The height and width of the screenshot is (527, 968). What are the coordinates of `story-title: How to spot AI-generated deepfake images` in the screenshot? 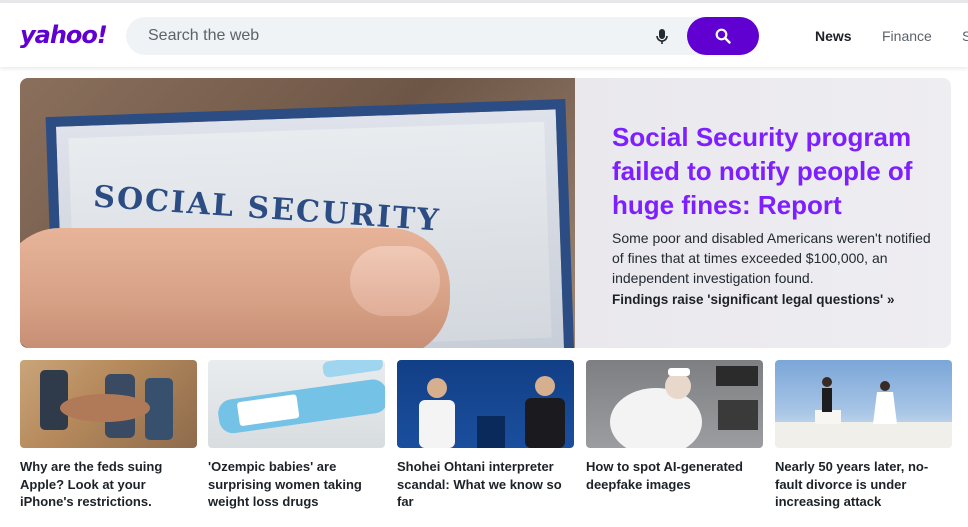 It's located at (674, 475).